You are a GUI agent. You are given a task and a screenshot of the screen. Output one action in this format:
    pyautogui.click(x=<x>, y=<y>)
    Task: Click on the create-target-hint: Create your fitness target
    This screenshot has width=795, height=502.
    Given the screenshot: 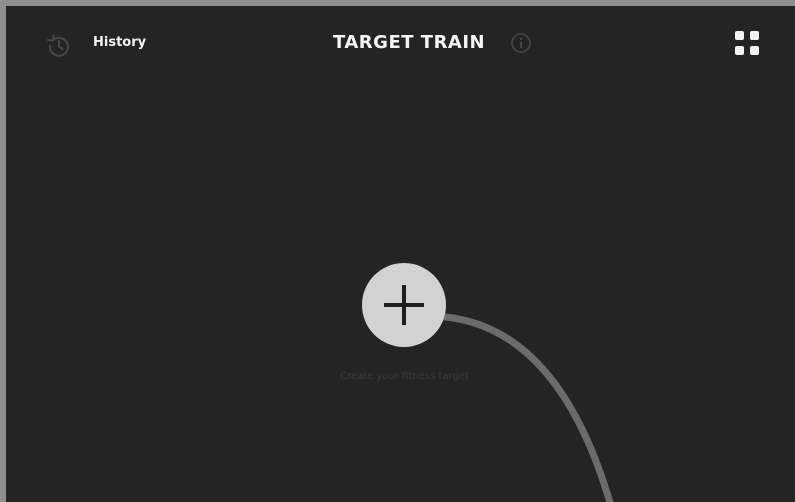 What is the action you would take?
    pyautogui.click(x=404, y=376)
    